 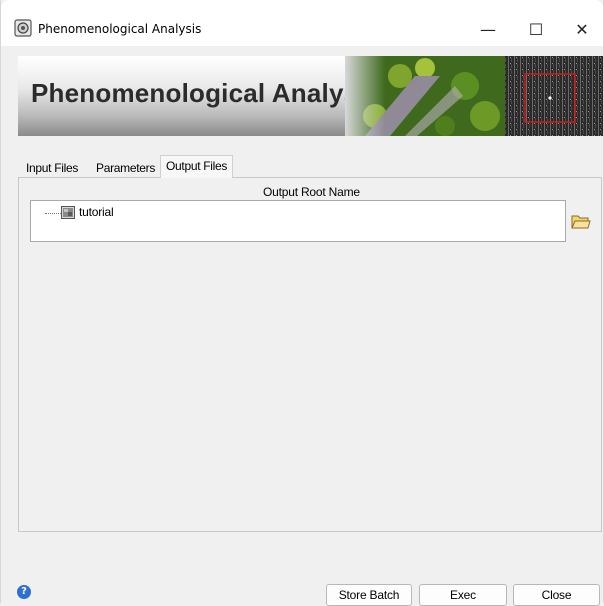 I want to click on tree-connector-line, so click(x=53, y=213).